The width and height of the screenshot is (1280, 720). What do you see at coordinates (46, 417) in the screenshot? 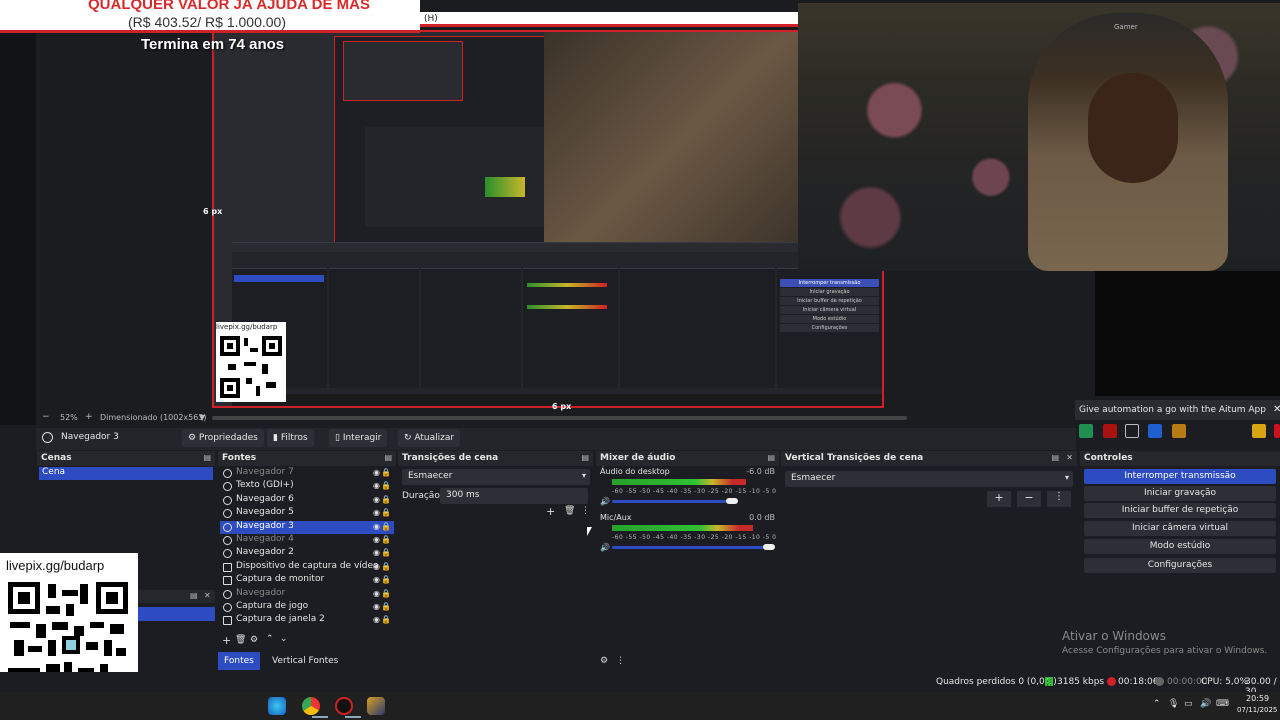
I see `zoom-out-button: −` at bounding box center [46, 417].